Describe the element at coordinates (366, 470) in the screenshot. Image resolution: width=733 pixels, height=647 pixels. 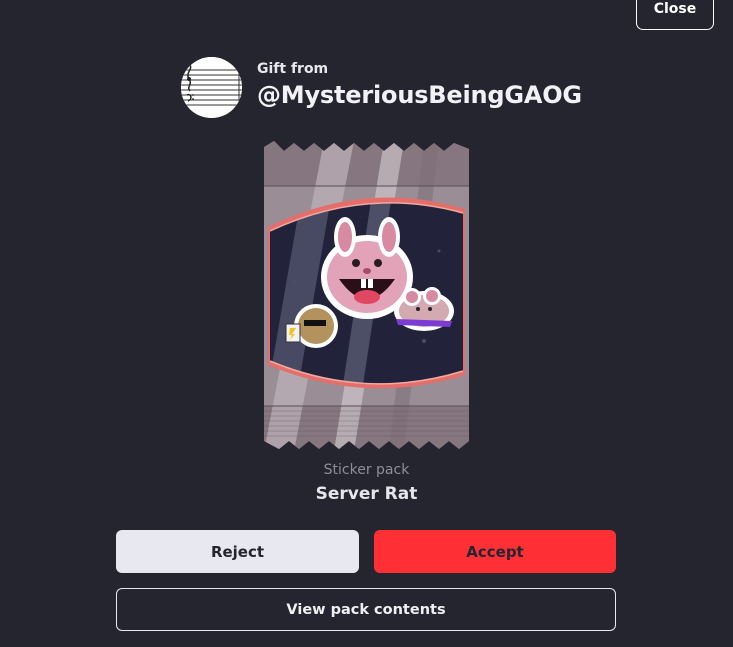
I see `pack-type-label: Sticker pack` at that location.